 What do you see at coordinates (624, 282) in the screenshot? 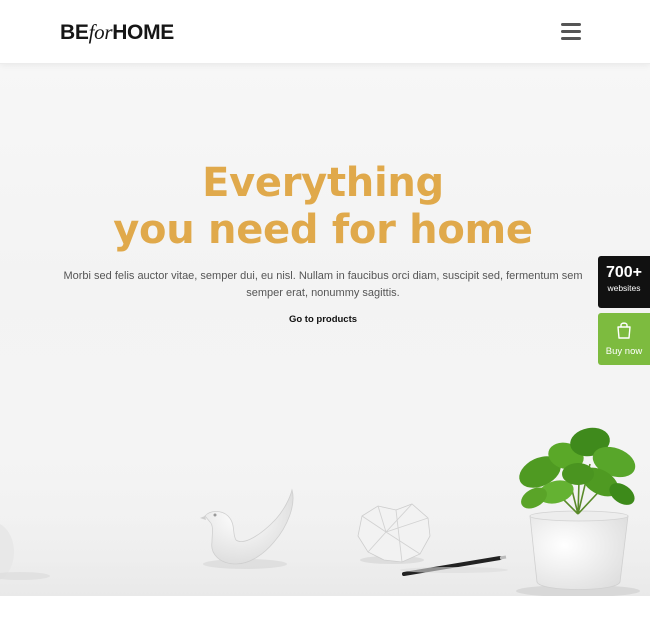
I see `websites-badge: 700+ websites` at bounding box center [624, 282].